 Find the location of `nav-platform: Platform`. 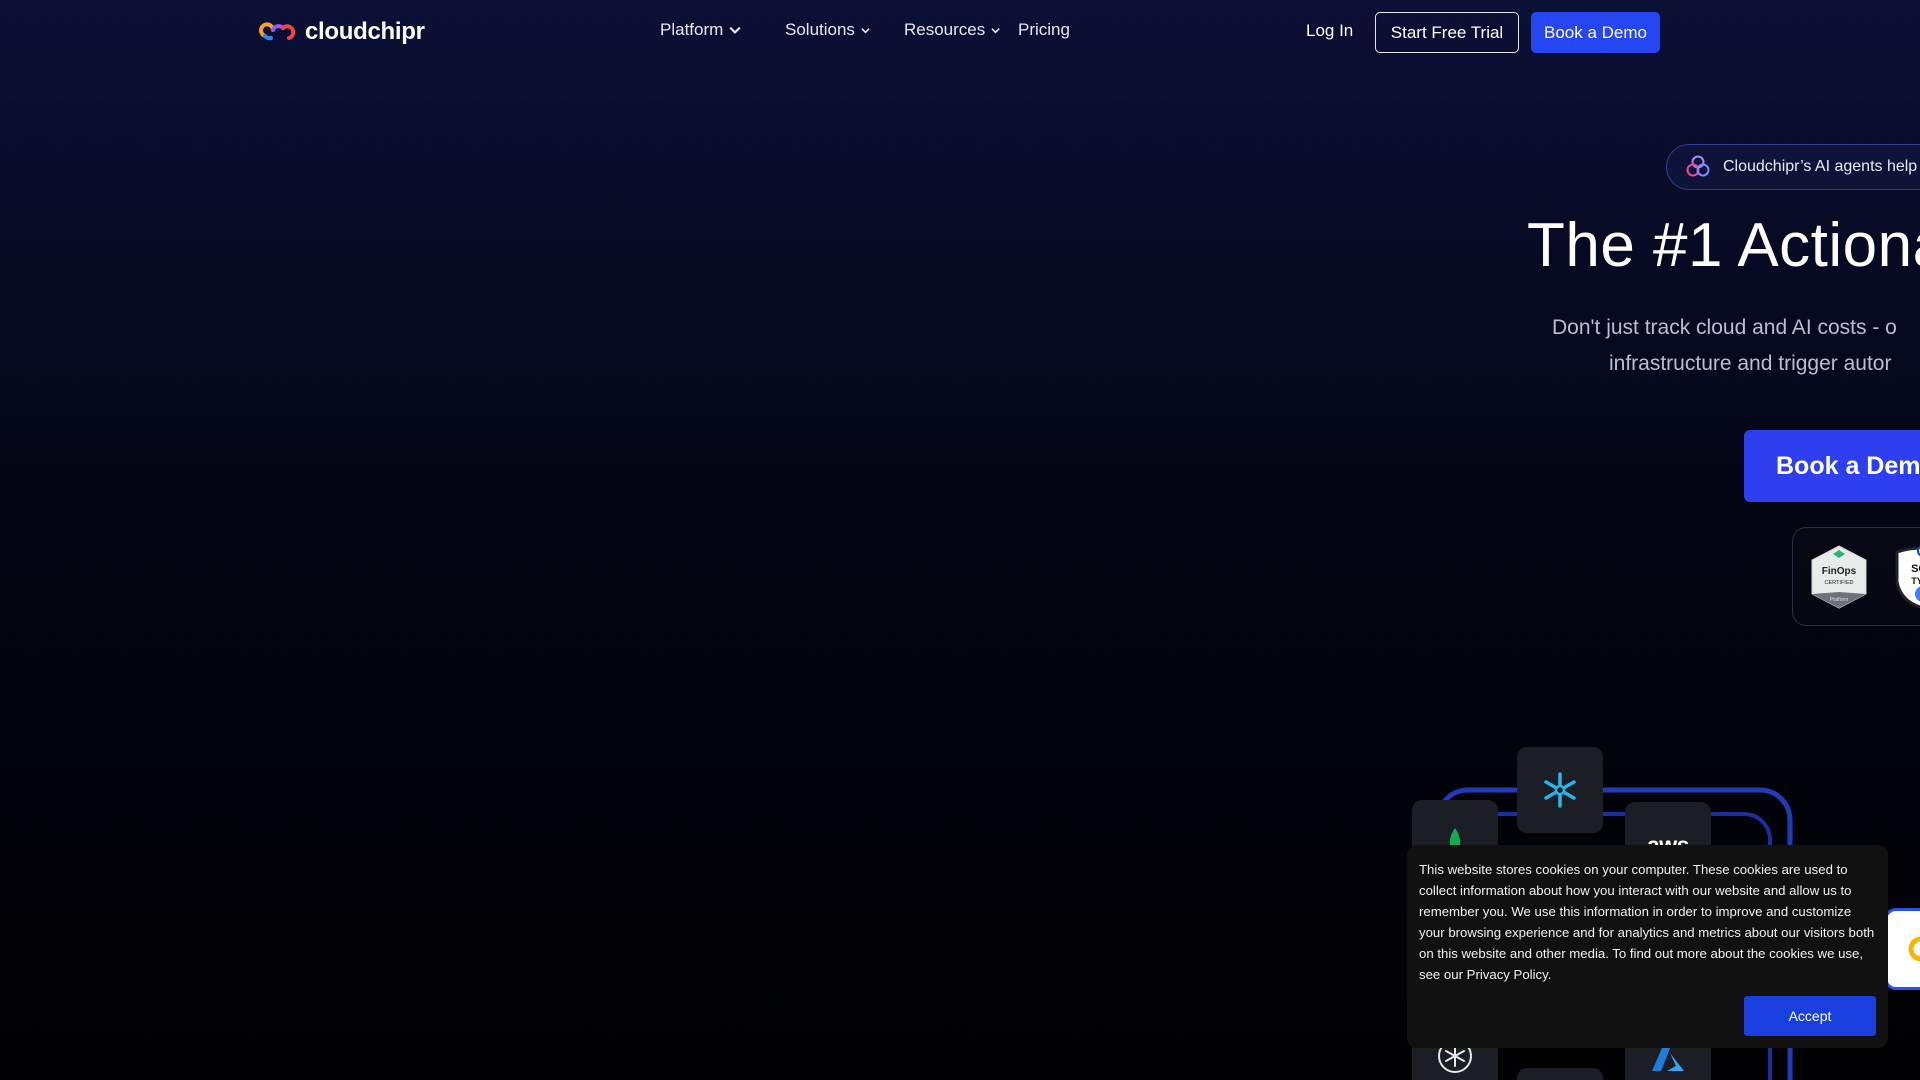

nav-platform: Platform is located at coordinates (700, 30).